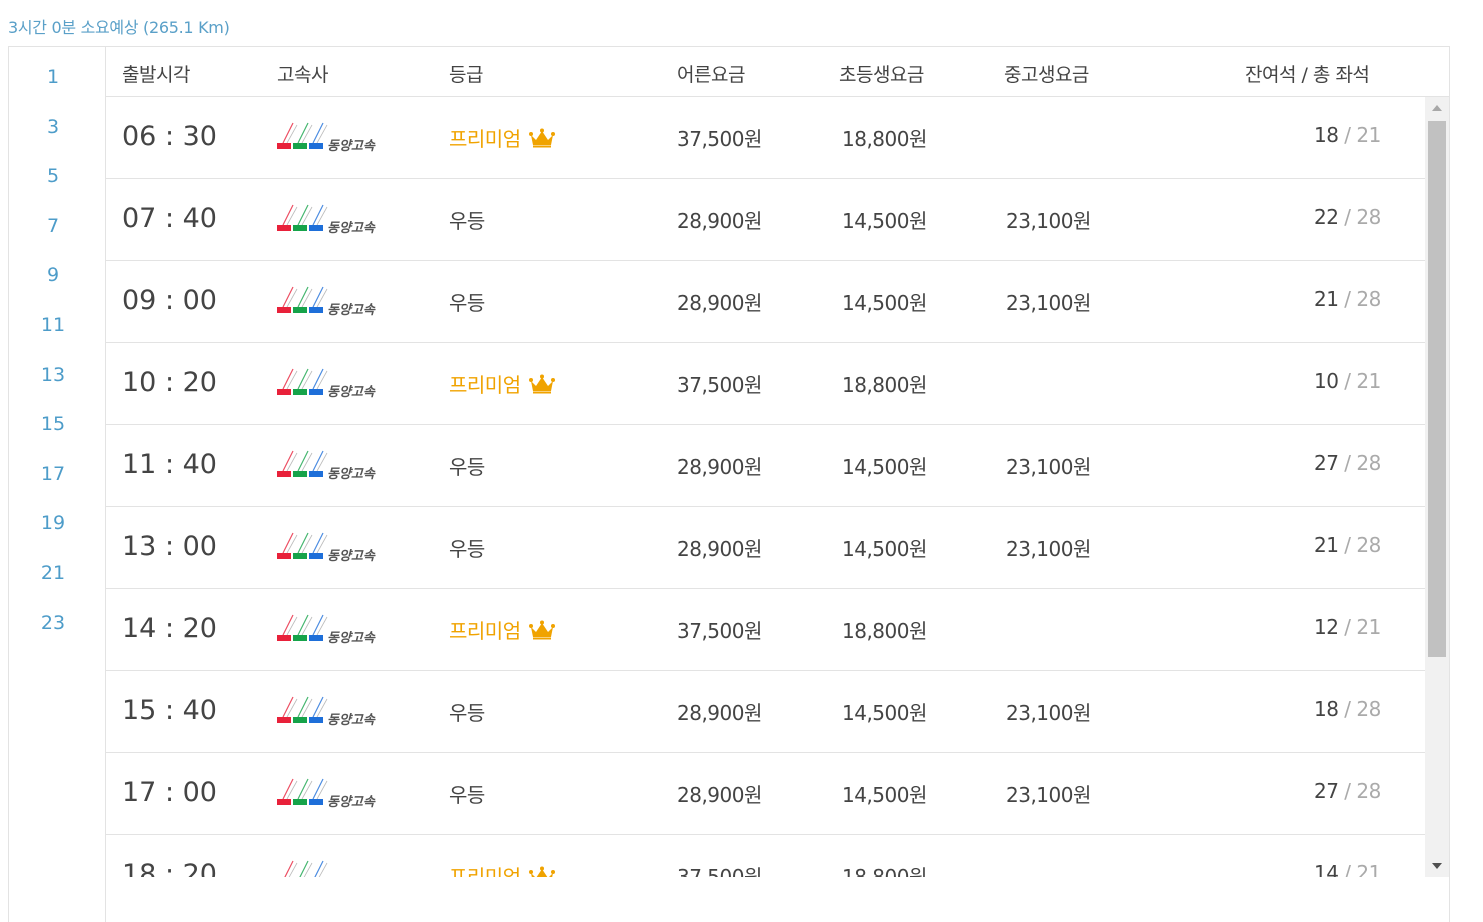 This screenshot has width=1483, height=922. What do you see at coordinates (169, 136) in the screenshot?
I see `departure-time: 06 : 30` at bounding box center [169, 136].